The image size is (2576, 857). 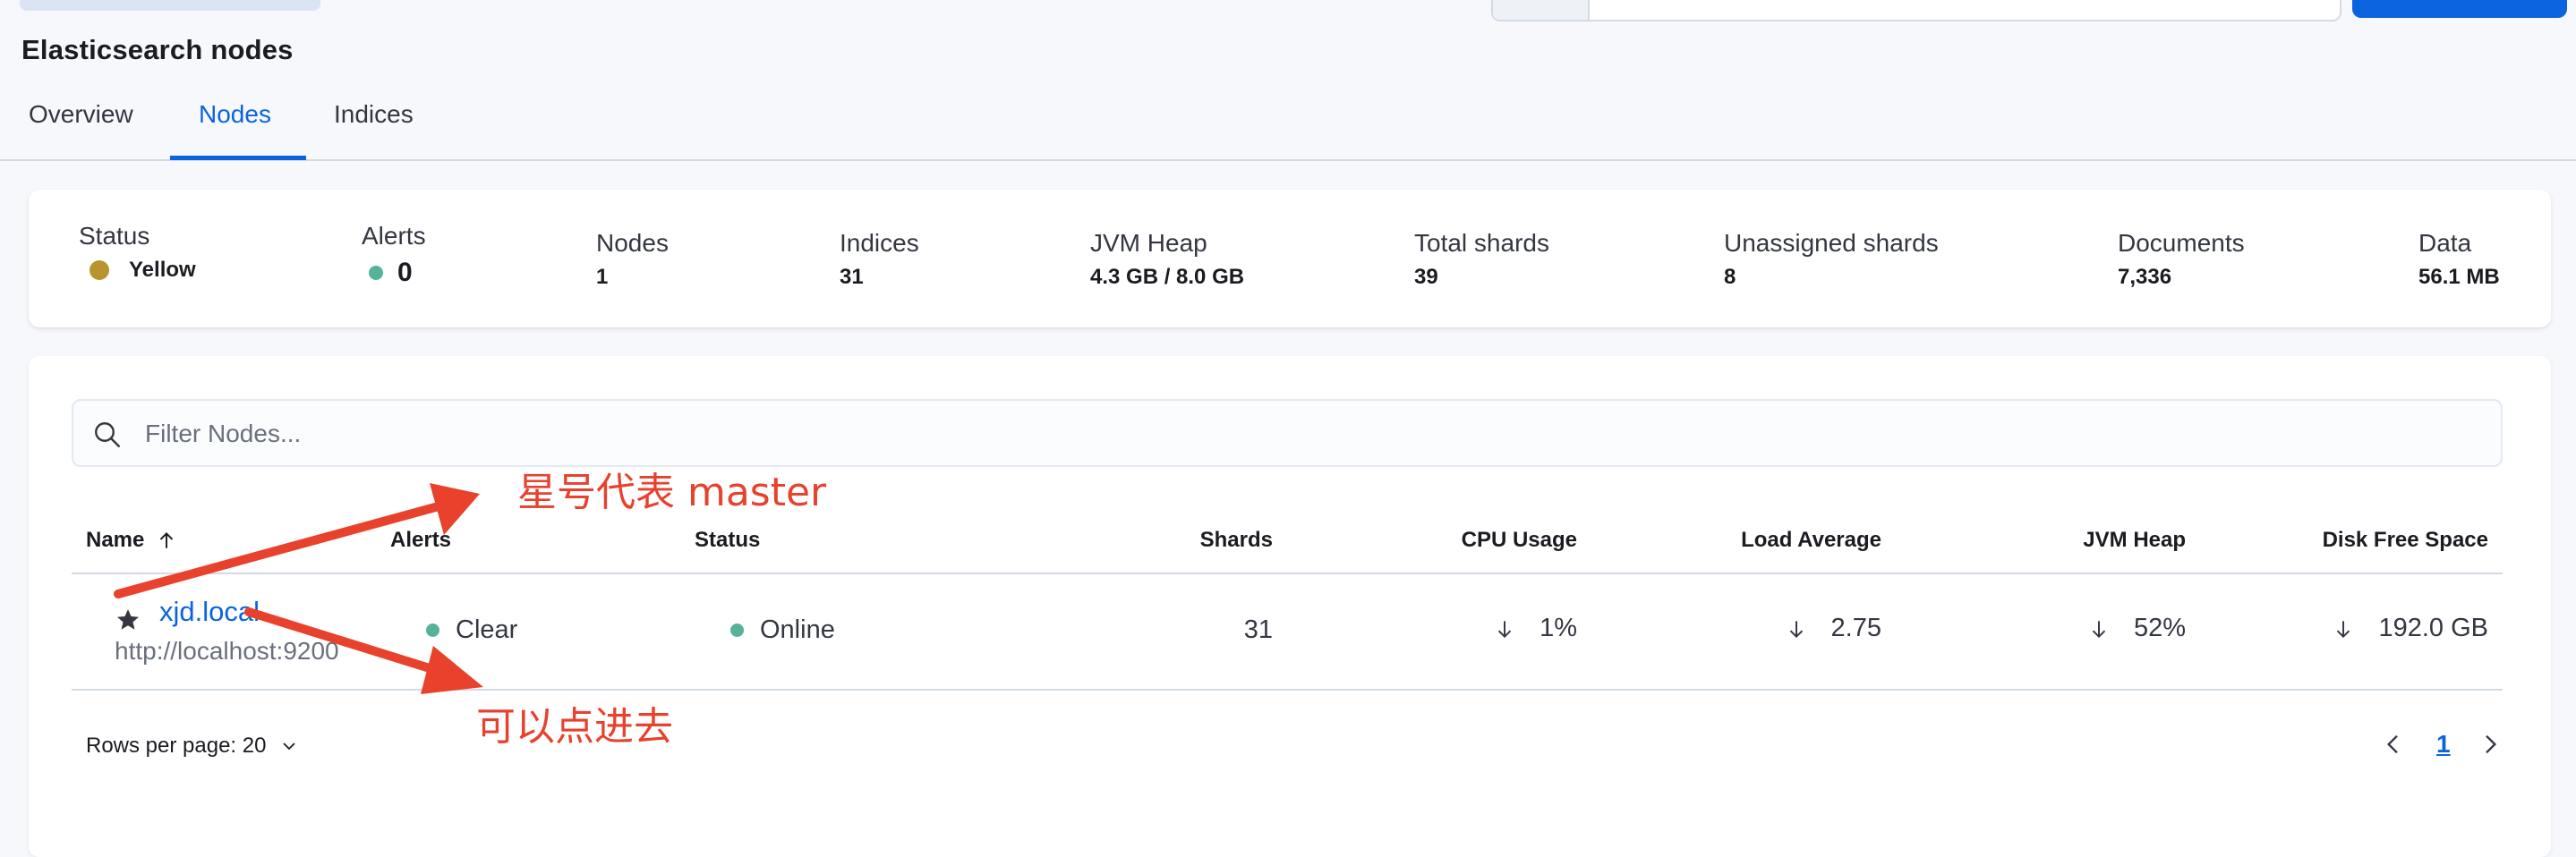 I want to click on annotation-arrow-click, so click(x=346, y=642).